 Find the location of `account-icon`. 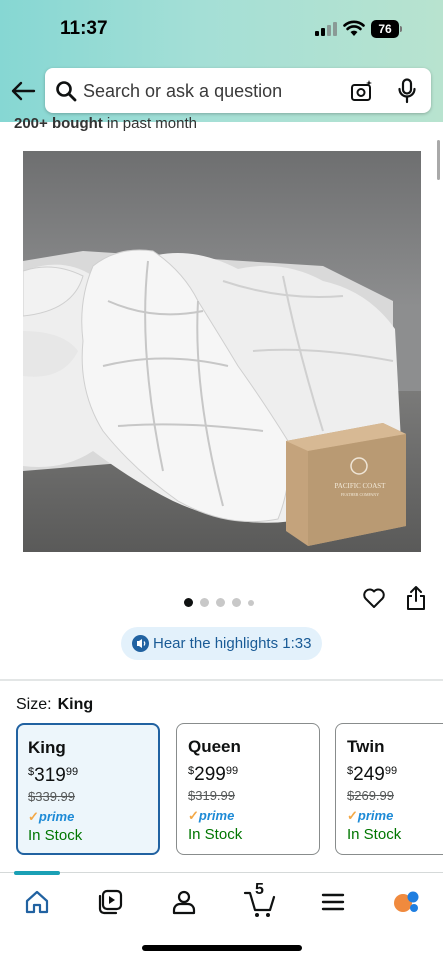

account-icon is located at coordinates (184, 902).